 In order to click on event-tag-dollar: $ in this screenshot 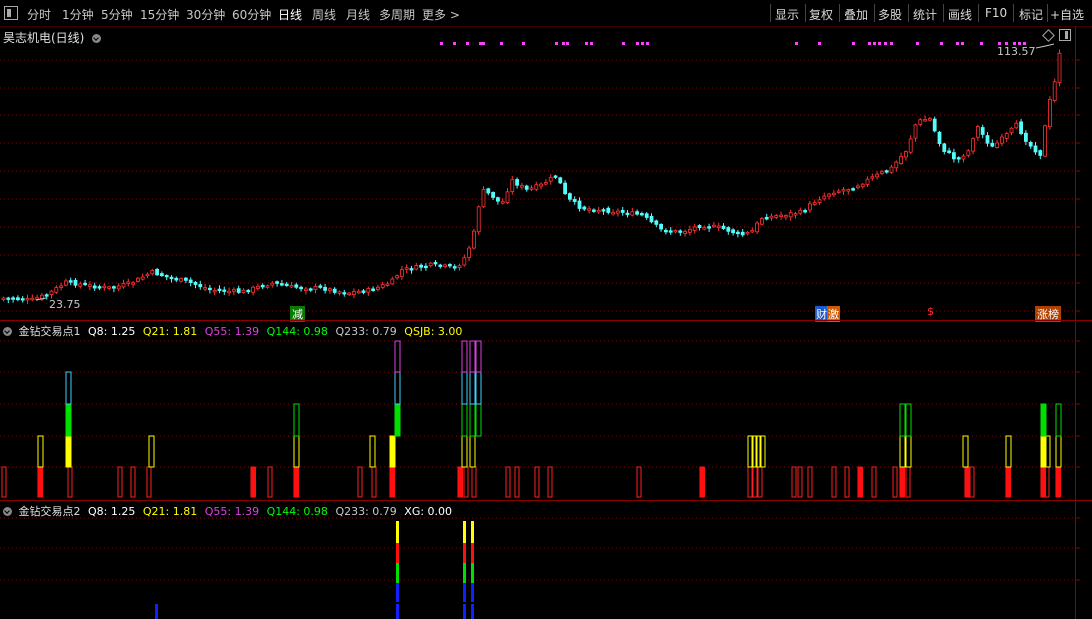, I will do `click(930, 311)`.